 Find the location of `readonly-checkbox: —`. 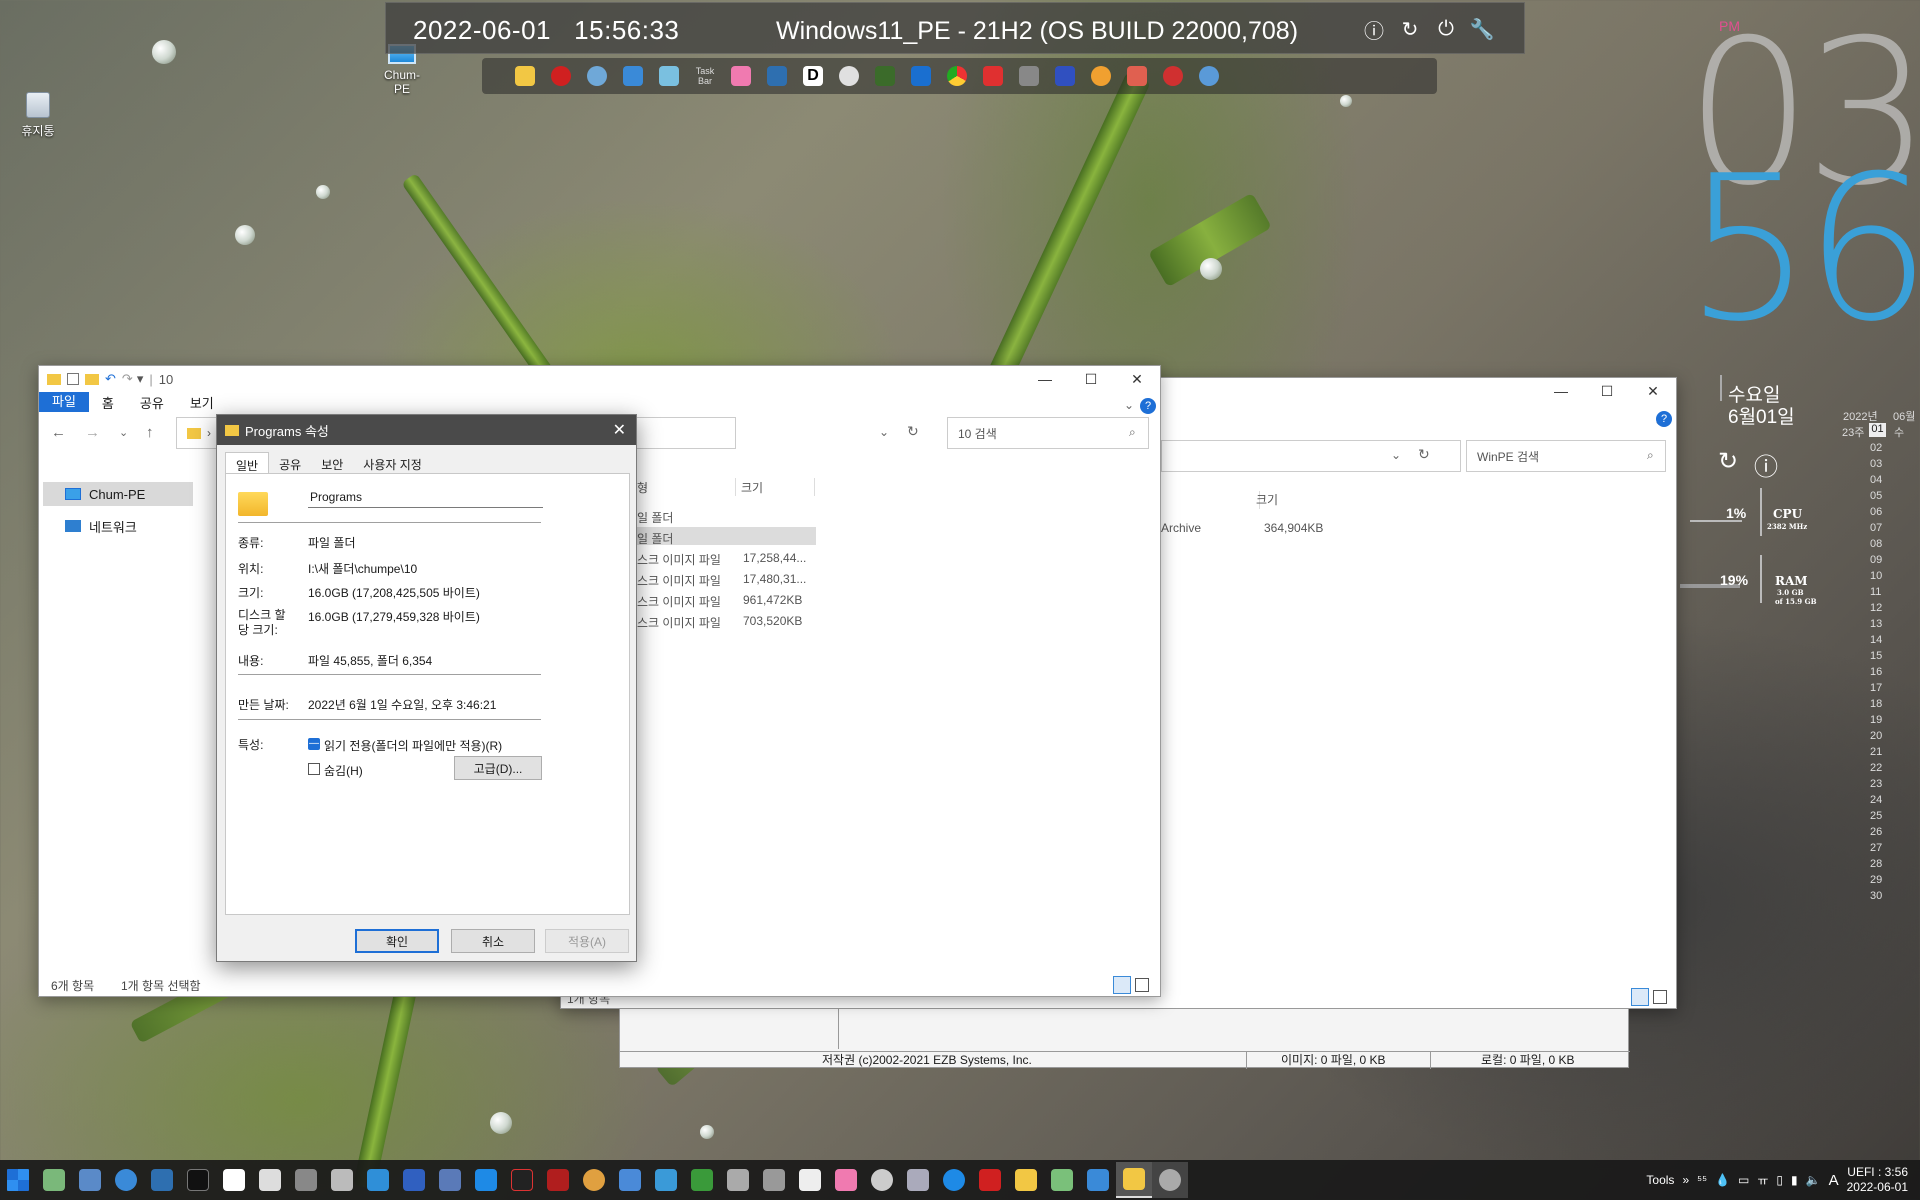

readonly-checkbox: — is located at coordinates (314, 744).